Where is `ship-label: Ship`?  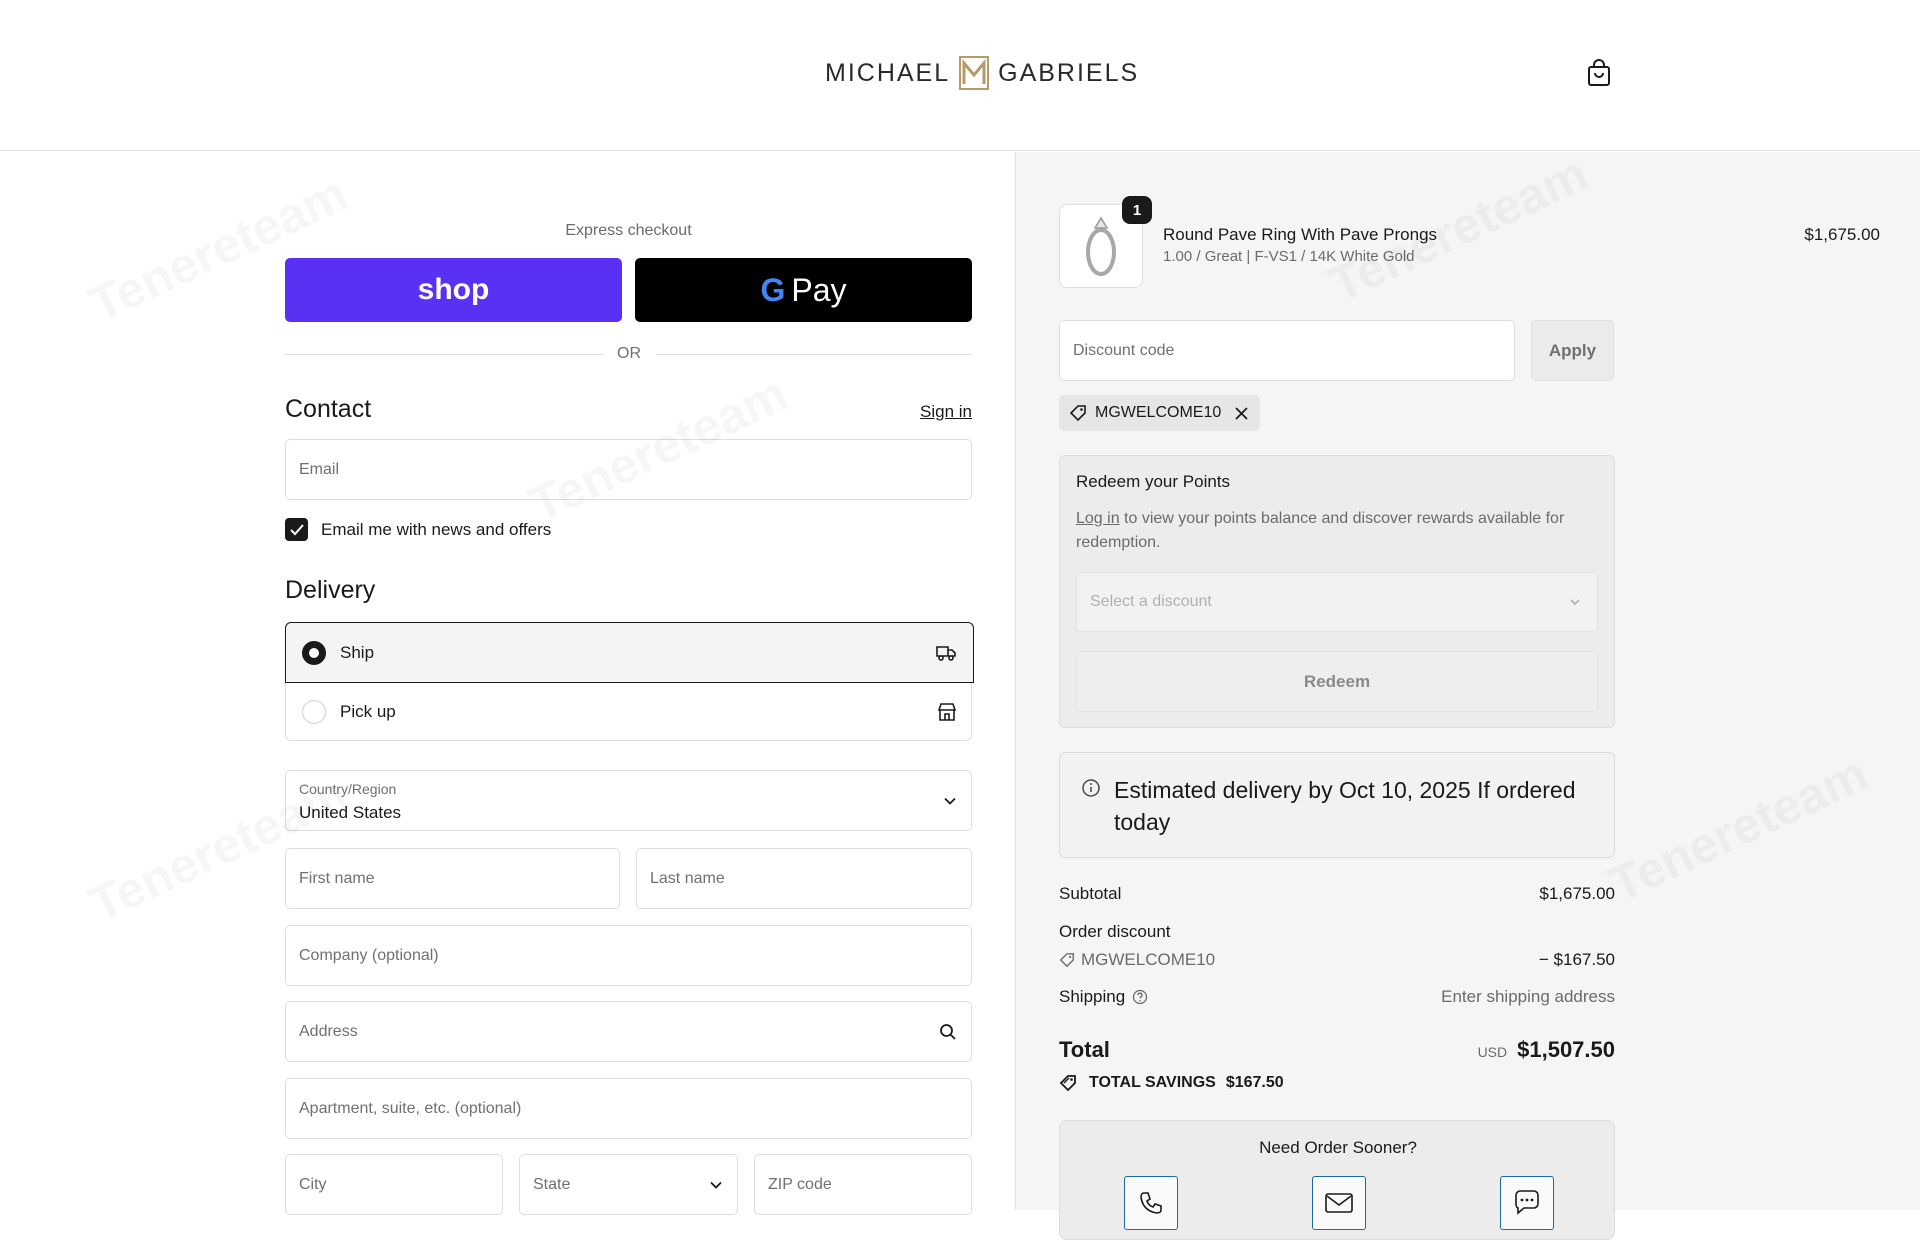 ship-label: Ship is located at coordinates (357, 652).